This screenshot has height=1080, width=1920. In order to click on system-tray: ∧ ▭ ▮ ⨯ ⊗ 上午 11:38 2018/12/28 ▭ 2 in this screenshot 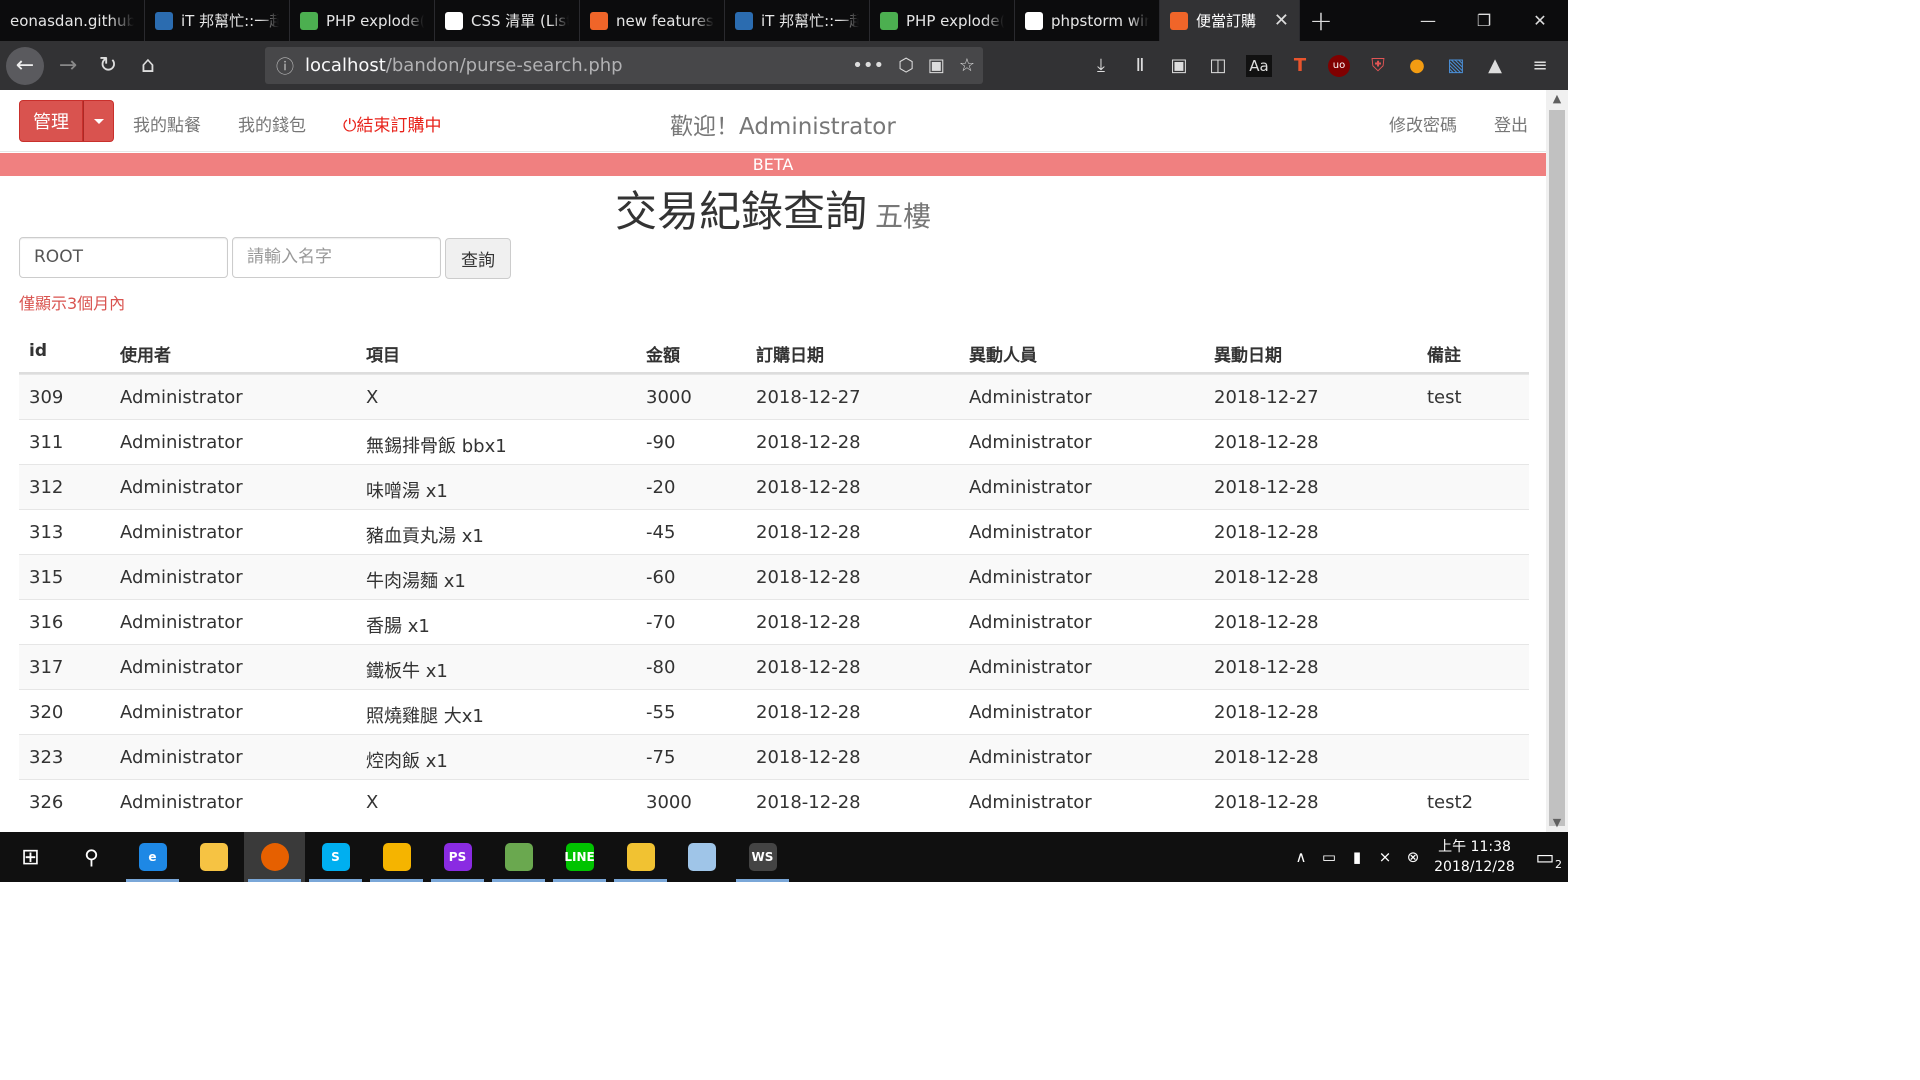, I will do `click(1427, 857)`.